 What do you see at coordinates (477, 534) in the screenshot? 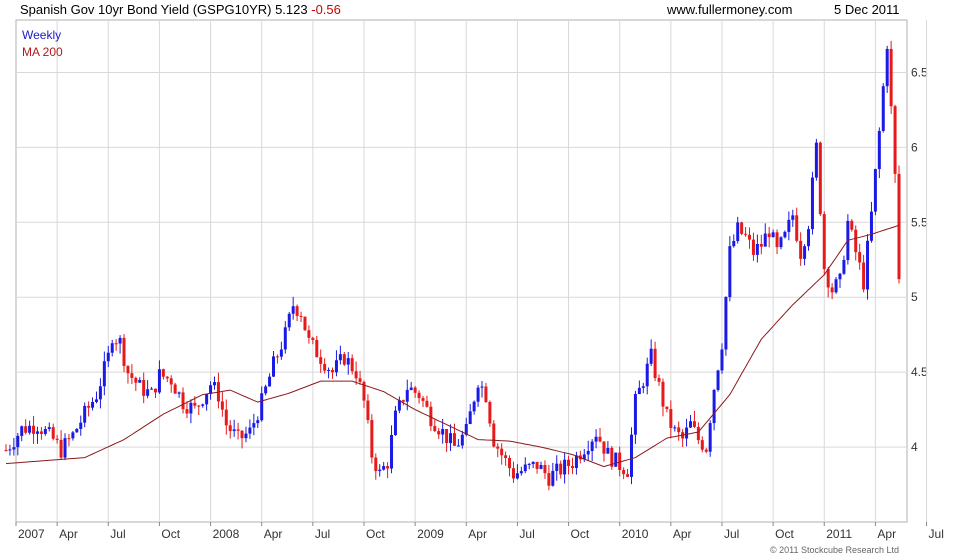
I see `x-tick-label: Apr` at bounding box center [477, 534].